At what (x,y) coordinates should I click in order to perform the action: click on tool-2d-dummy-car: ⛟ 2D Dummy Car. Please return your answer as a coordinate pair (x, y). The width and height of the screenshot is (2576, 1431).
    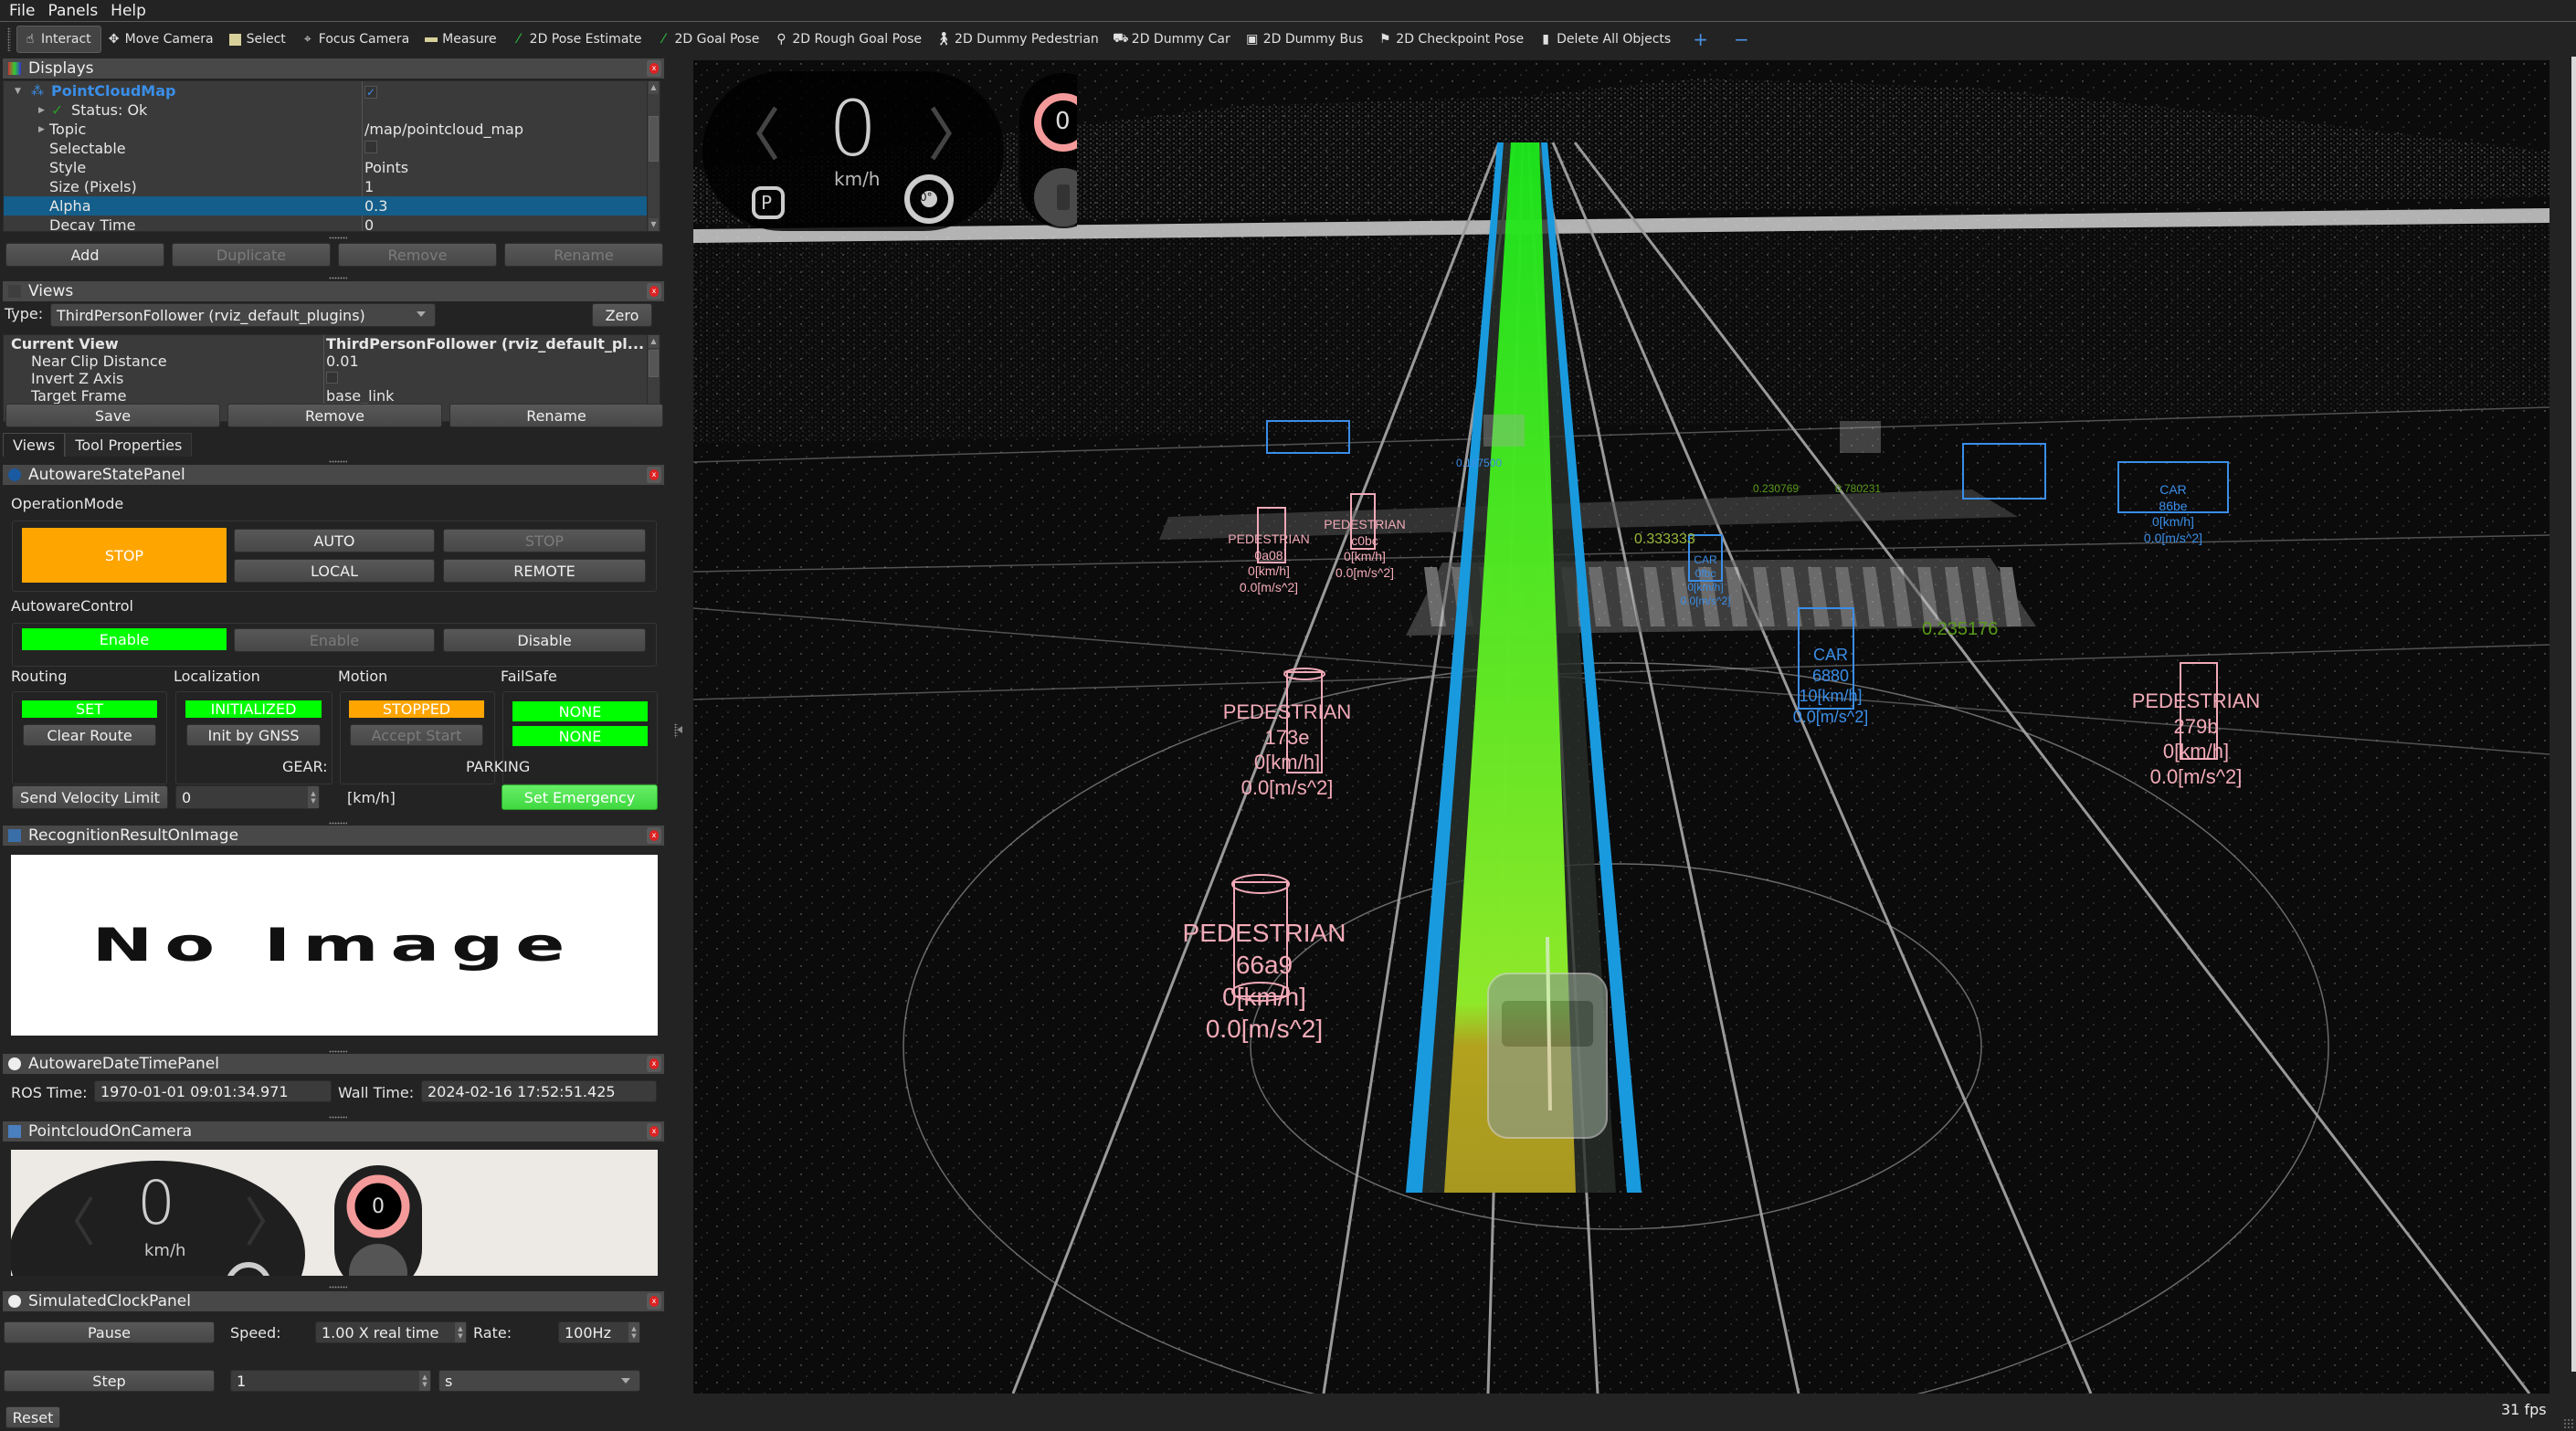
    Looking at the image, I should click on (1174, 39).